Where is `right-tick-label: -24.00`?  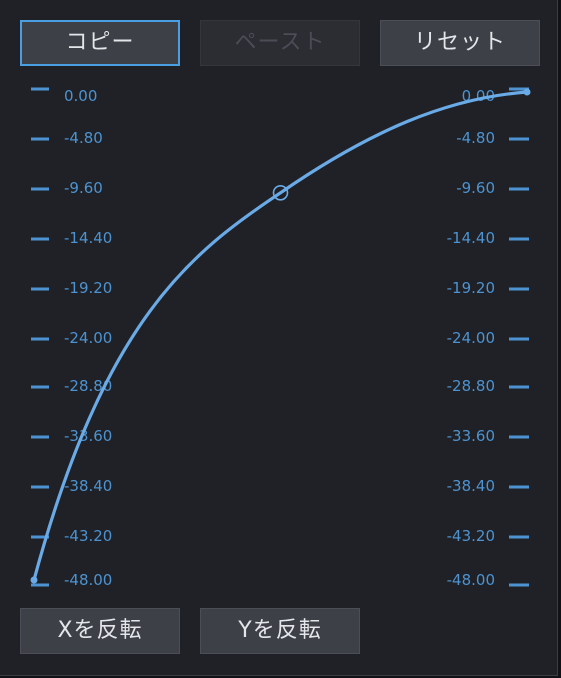
right-tick-label: -24.00 is located at coordinates (471, 338).